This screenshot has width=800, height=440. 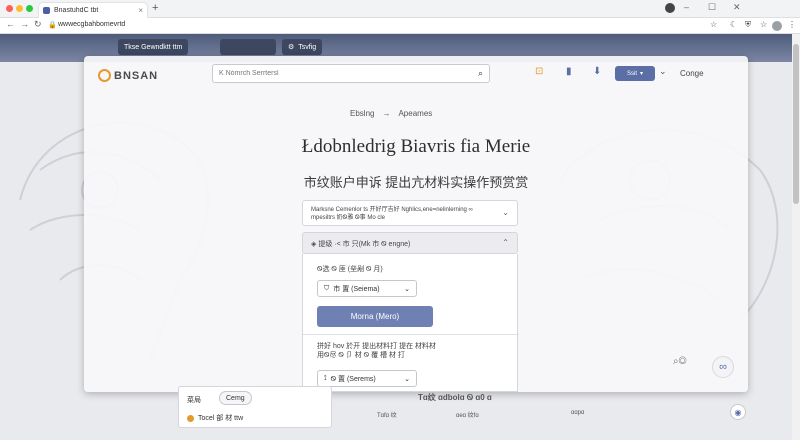 I want to click on assistant-fab: ∞, so click(x=723, y=367).